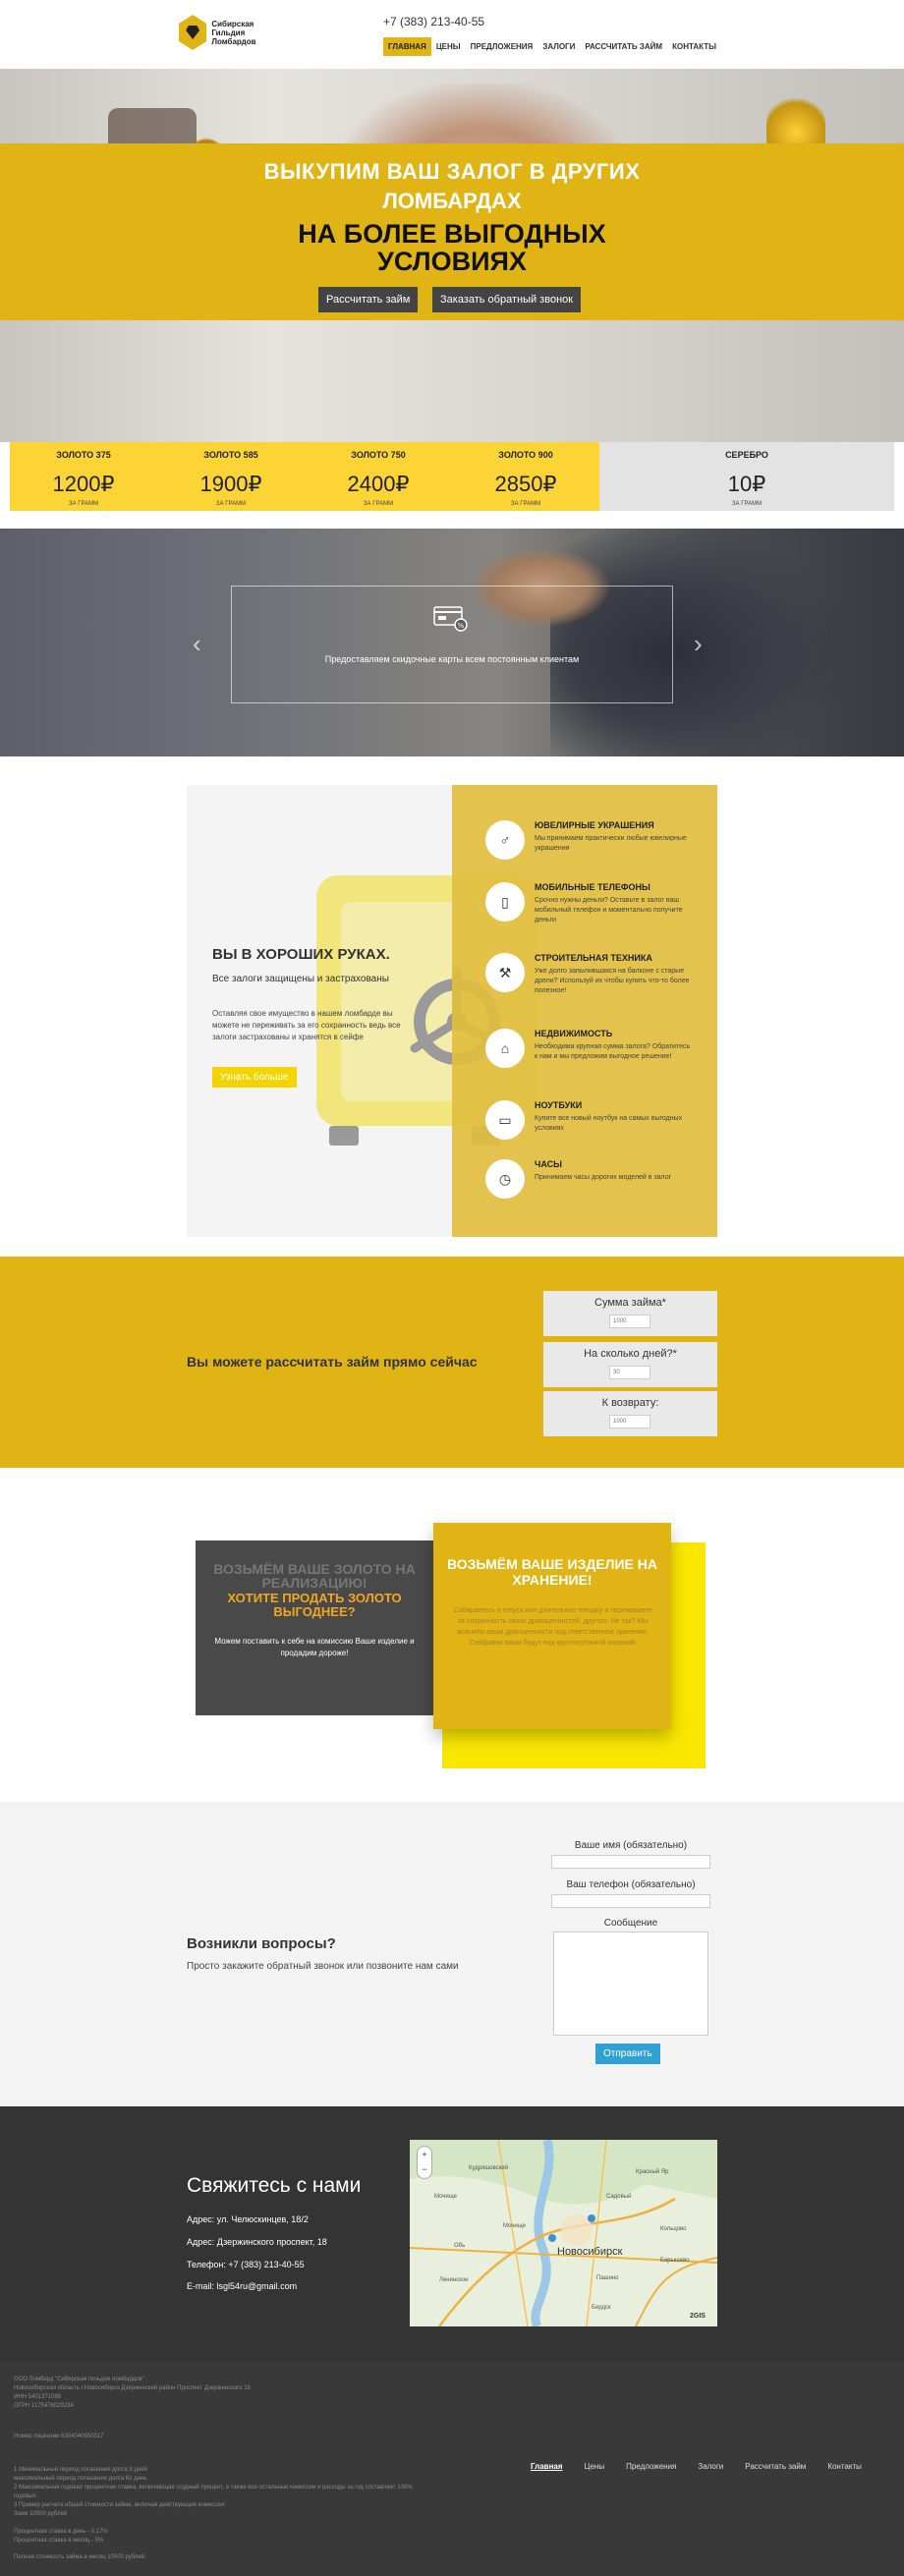 The height and width of the screenshot is (2576, 904). What do you see at coordinates (547, 2466) in the screenshot?
I see `footer-nav-home: Главная` at bounding box center [547, 2466].